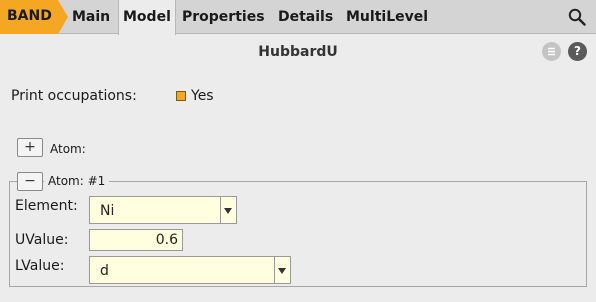 The image size is (596, 302). I want to click on element-dropdown-toggle, so click(228, 210).